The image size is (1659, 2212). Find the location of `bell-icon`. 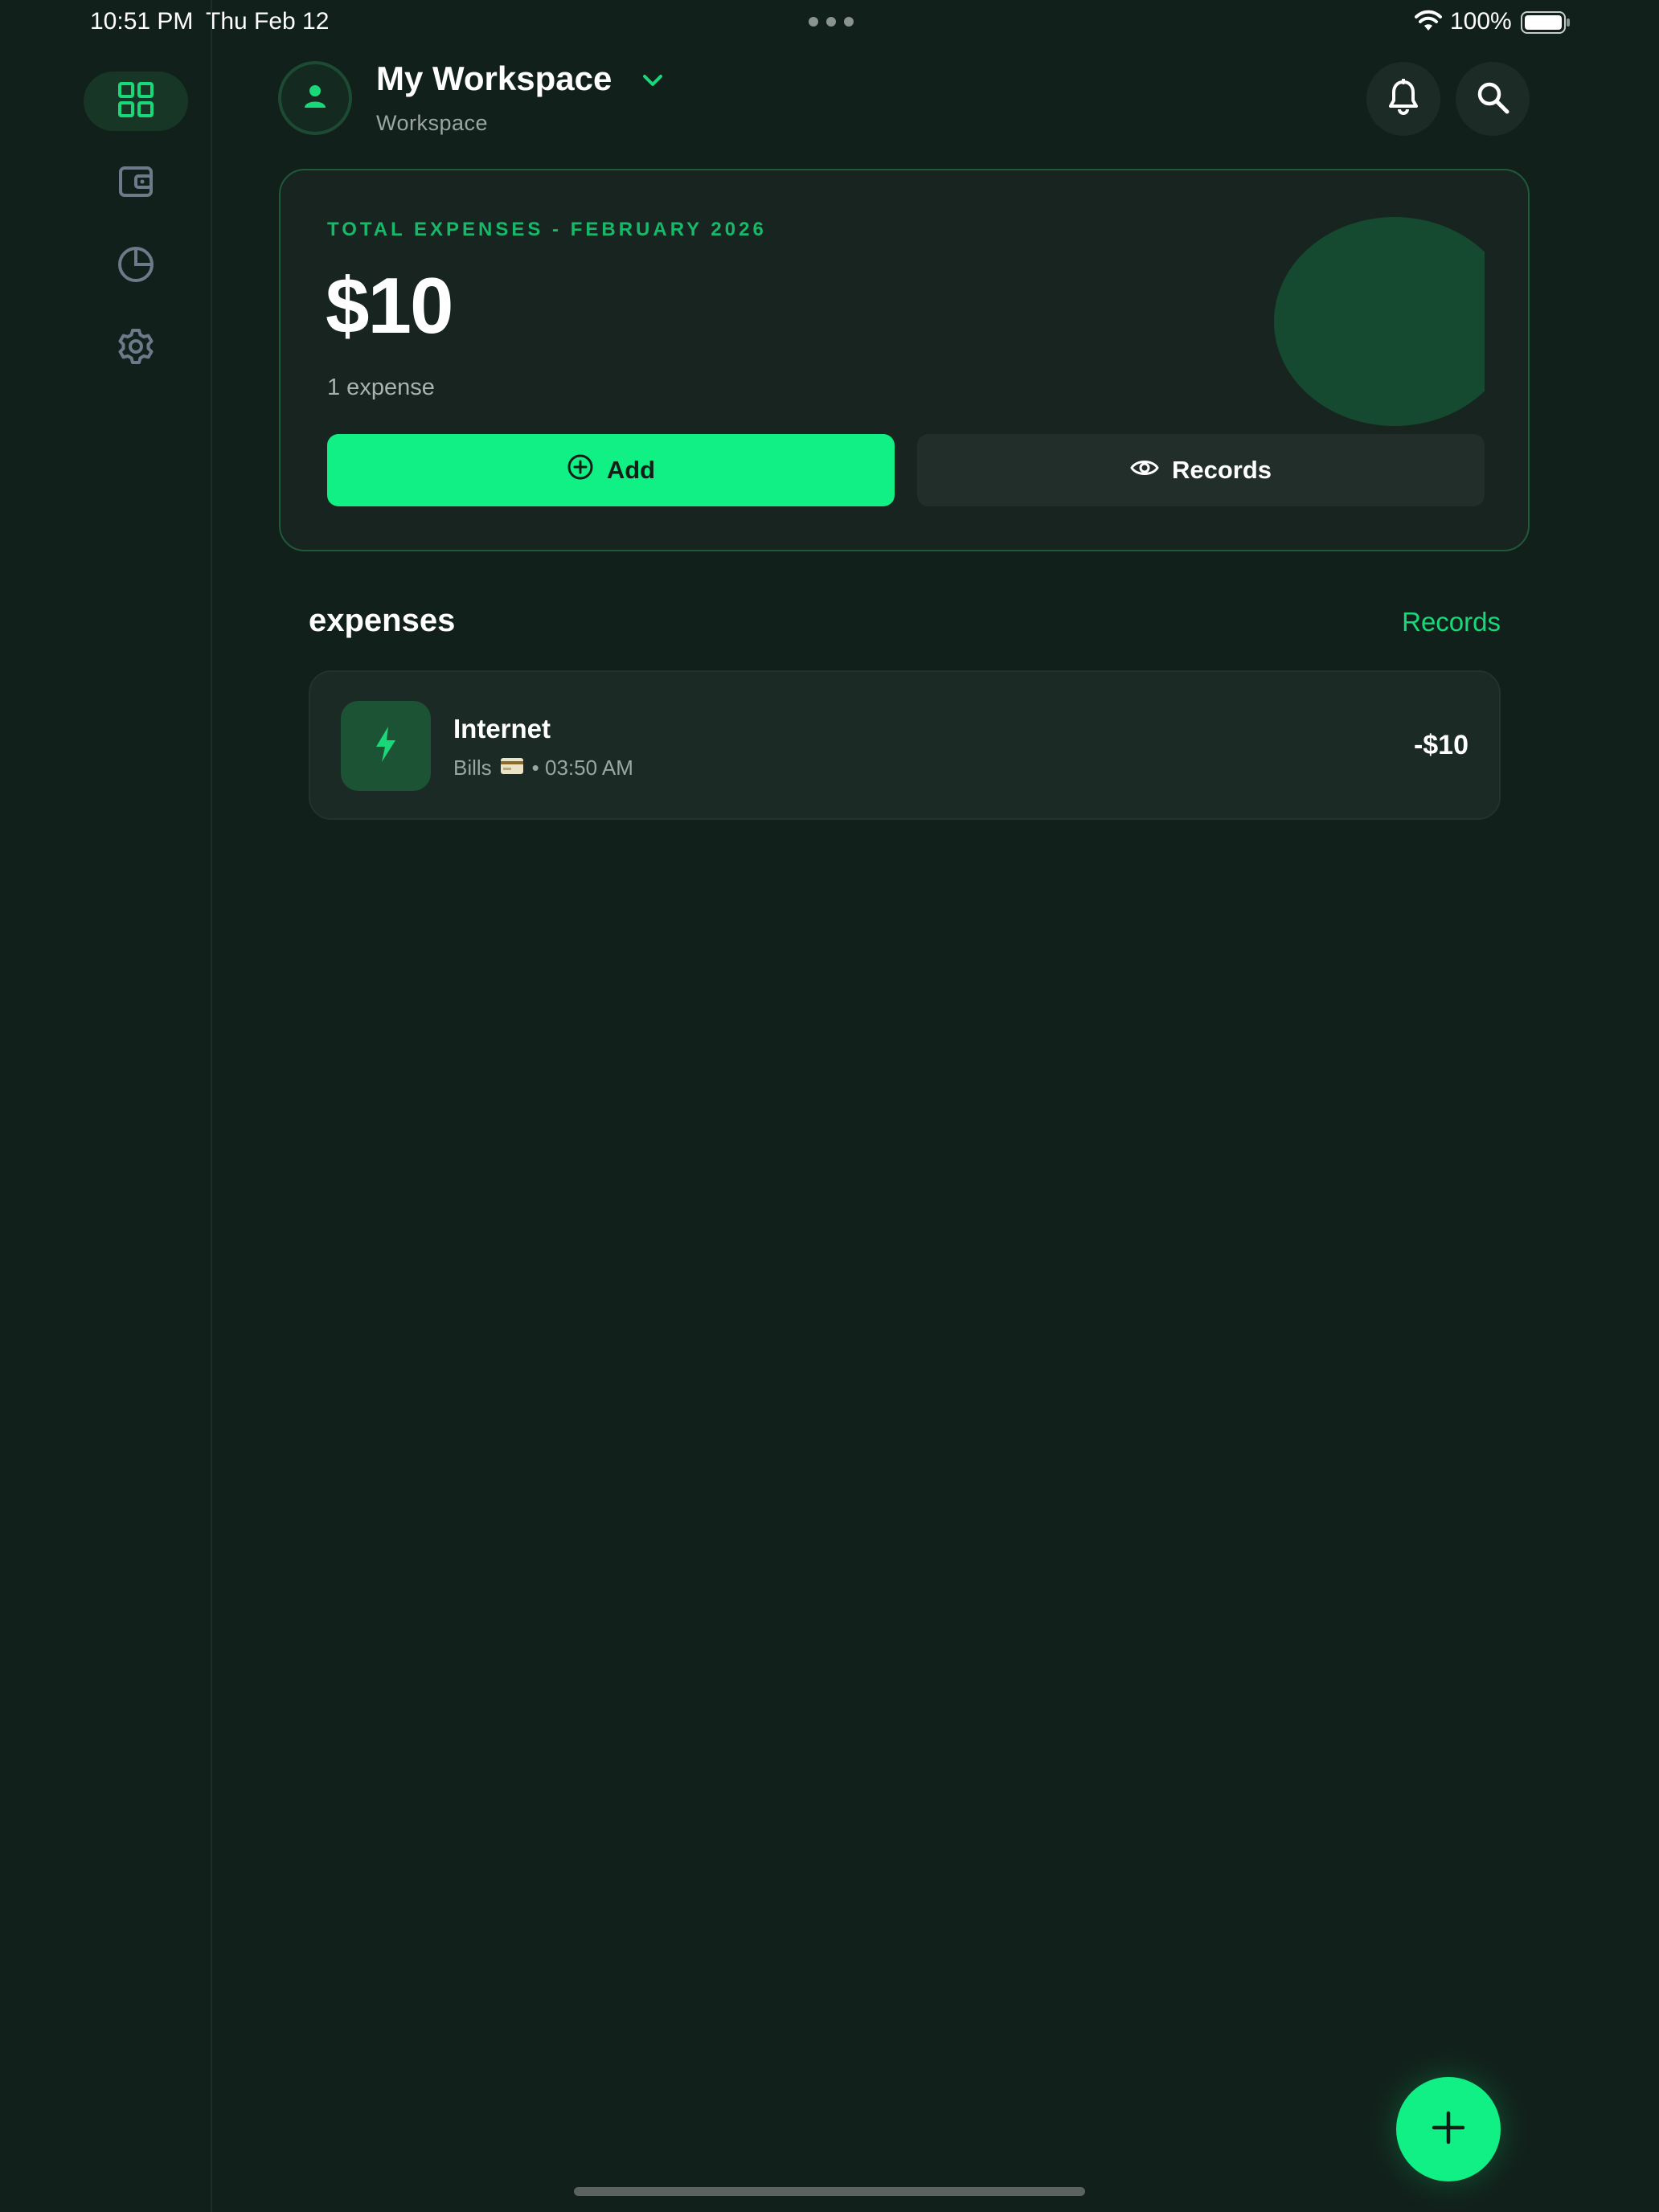

bell-icon is located at coordinates (1403, 98).